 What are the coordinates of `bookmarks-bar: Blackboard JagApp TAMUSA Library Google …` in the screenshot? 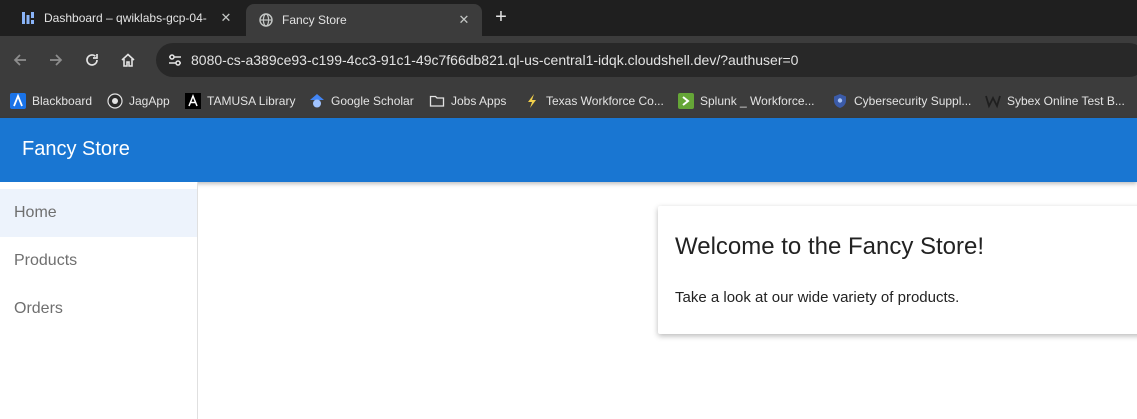 It's located at (568, 101).